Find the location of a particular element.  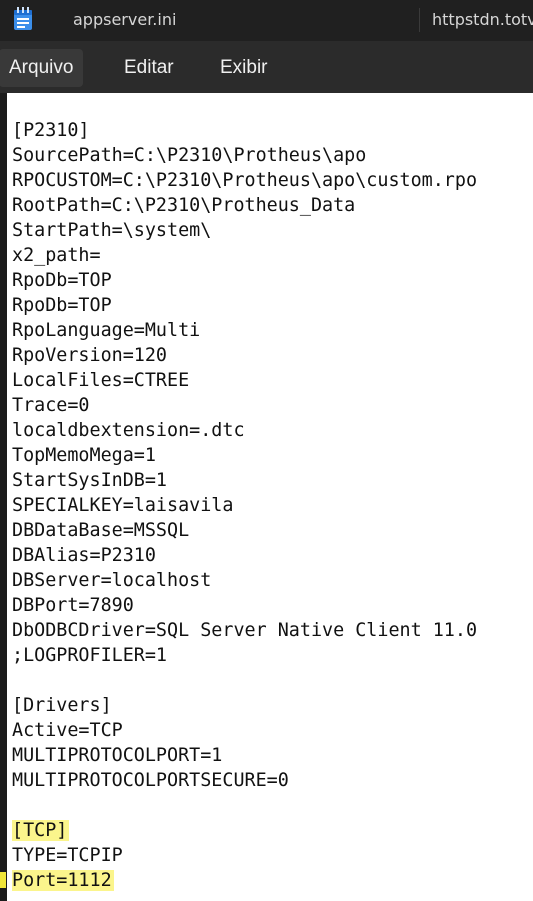

editor-line-text: DBAlias=P2310 is located at coordinates (84, 555).